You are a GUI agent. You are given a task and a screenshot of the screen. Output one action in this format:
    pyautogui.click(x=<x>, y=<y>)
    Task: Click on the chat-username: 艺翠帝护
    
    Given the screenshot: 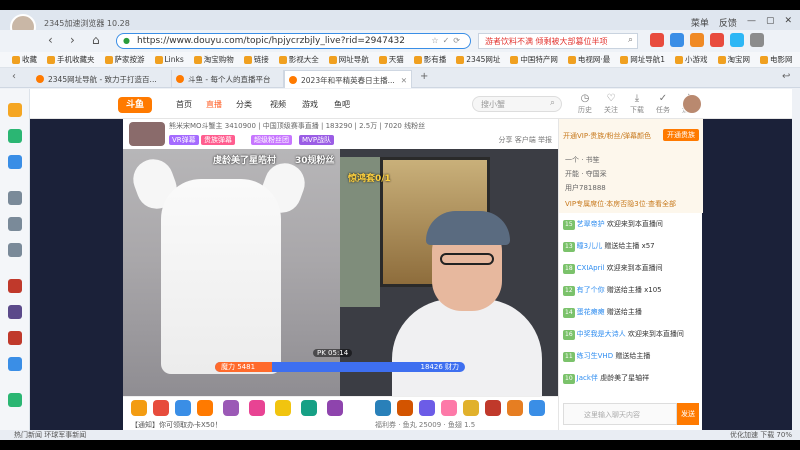 What is the action you would take?
    pyautogui.click(x=591, y=224)
    